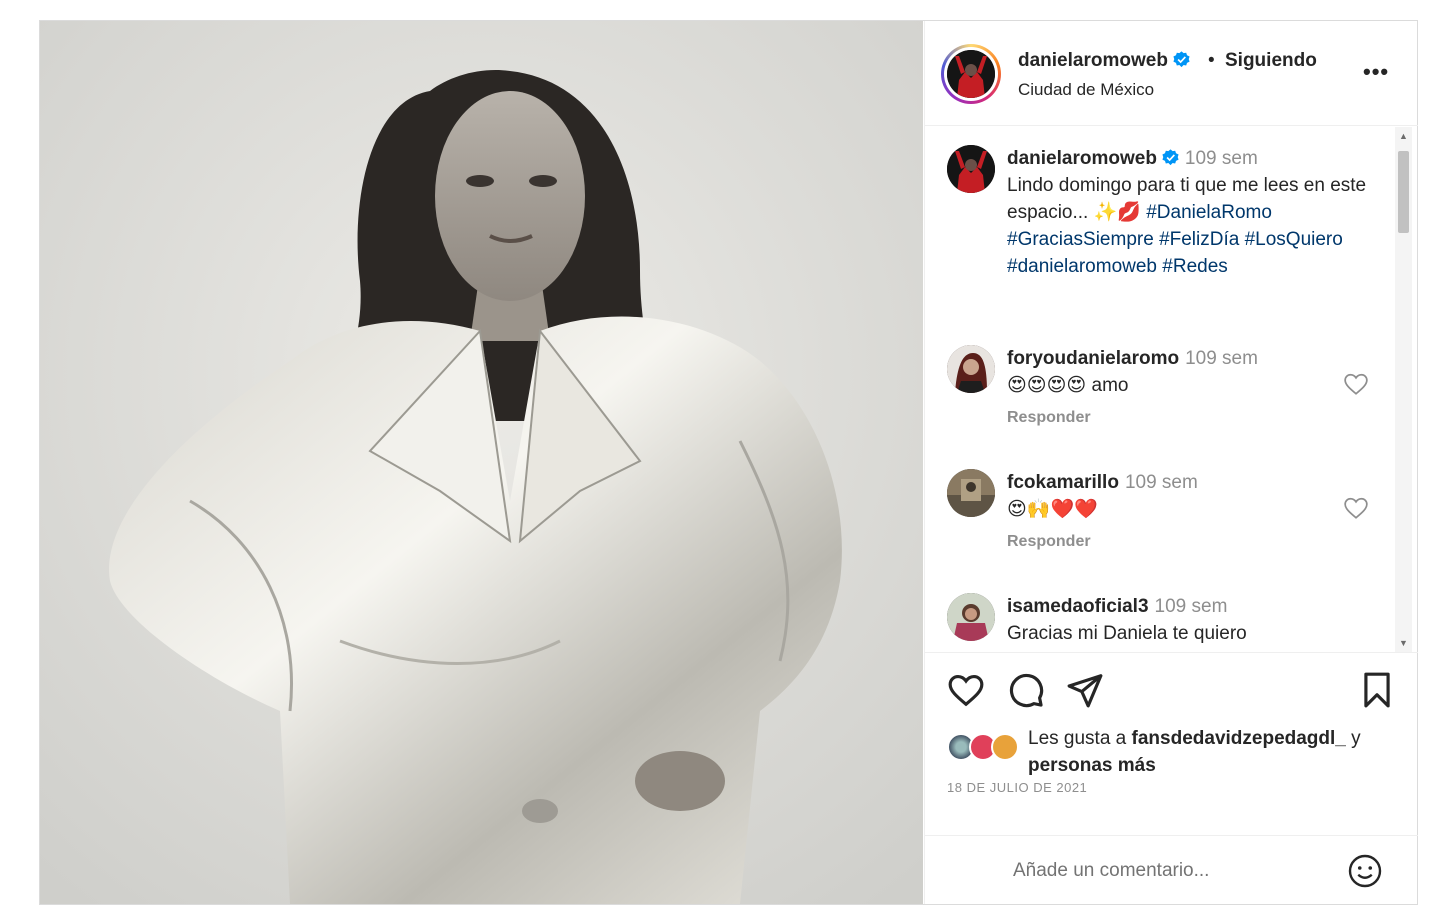 This screenshot has width=1440, height=921. Describe the element at coordinates (1063, 482) in the screenshot. I see `comment-username: fcokamarillo` at that location.